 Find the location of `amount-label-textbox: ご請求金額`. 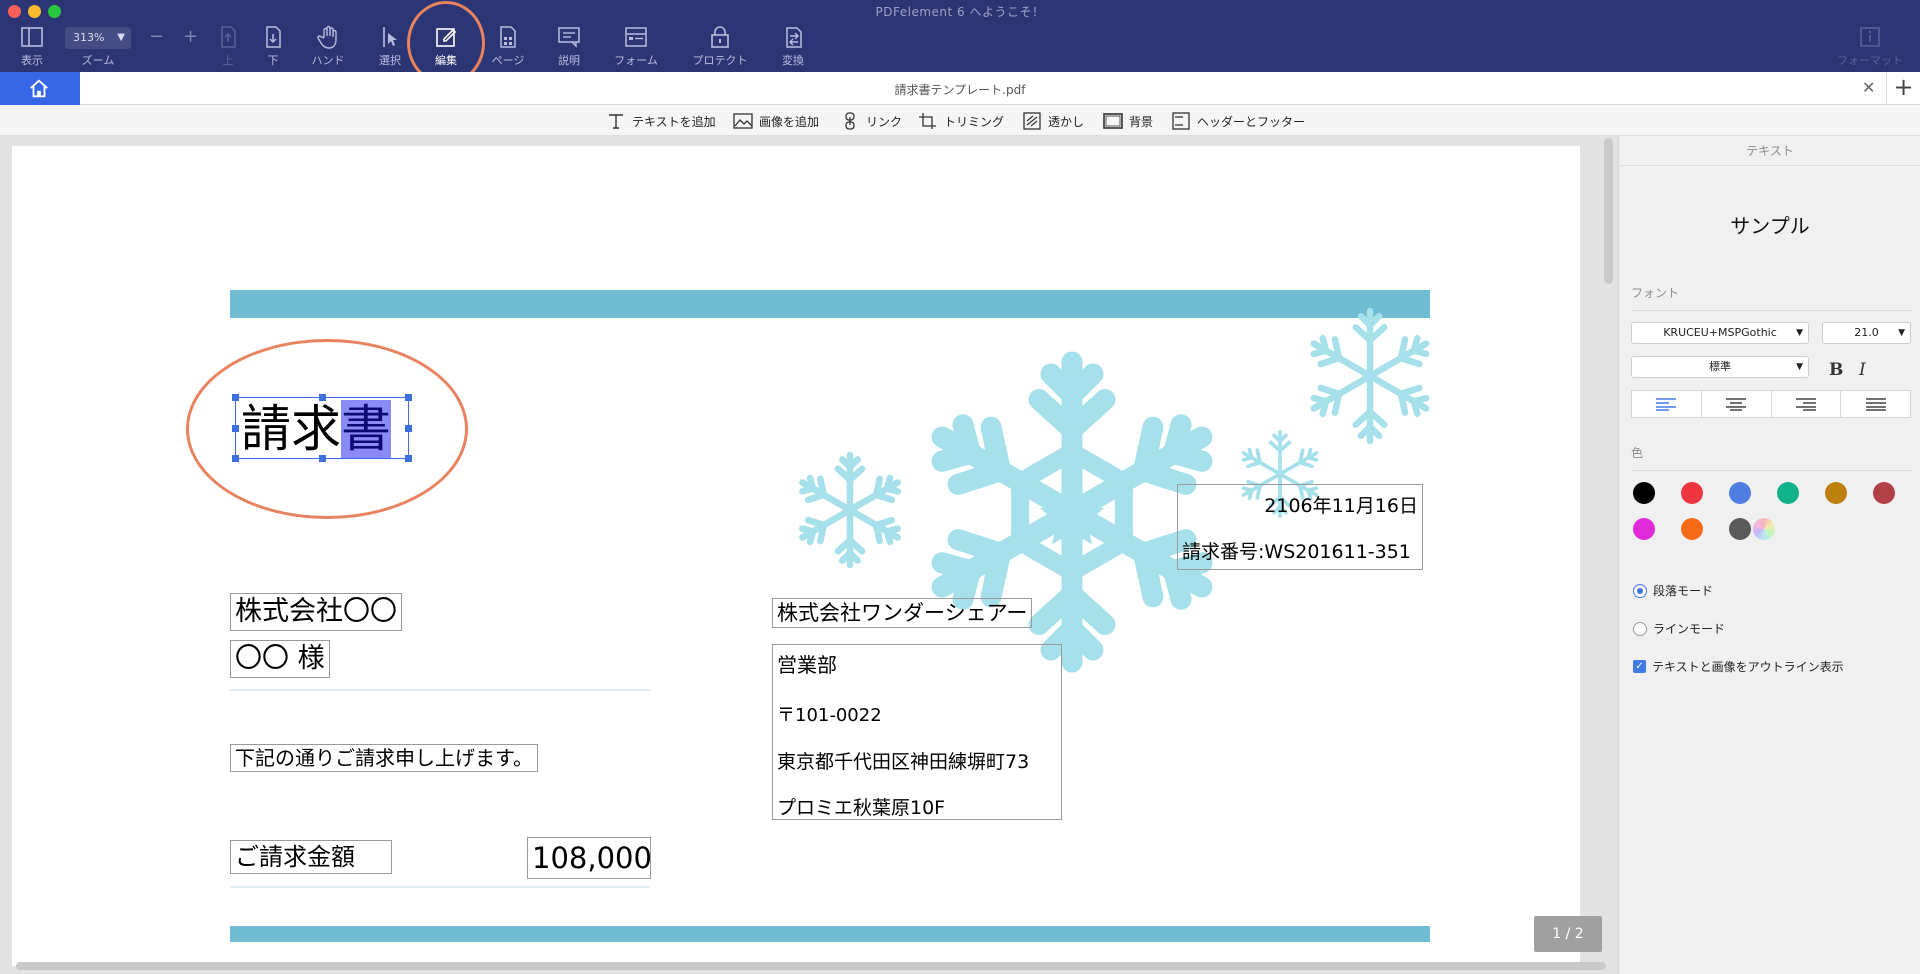

amount-label-textbox: ご請求金額 is located at coordinates (311, 857).